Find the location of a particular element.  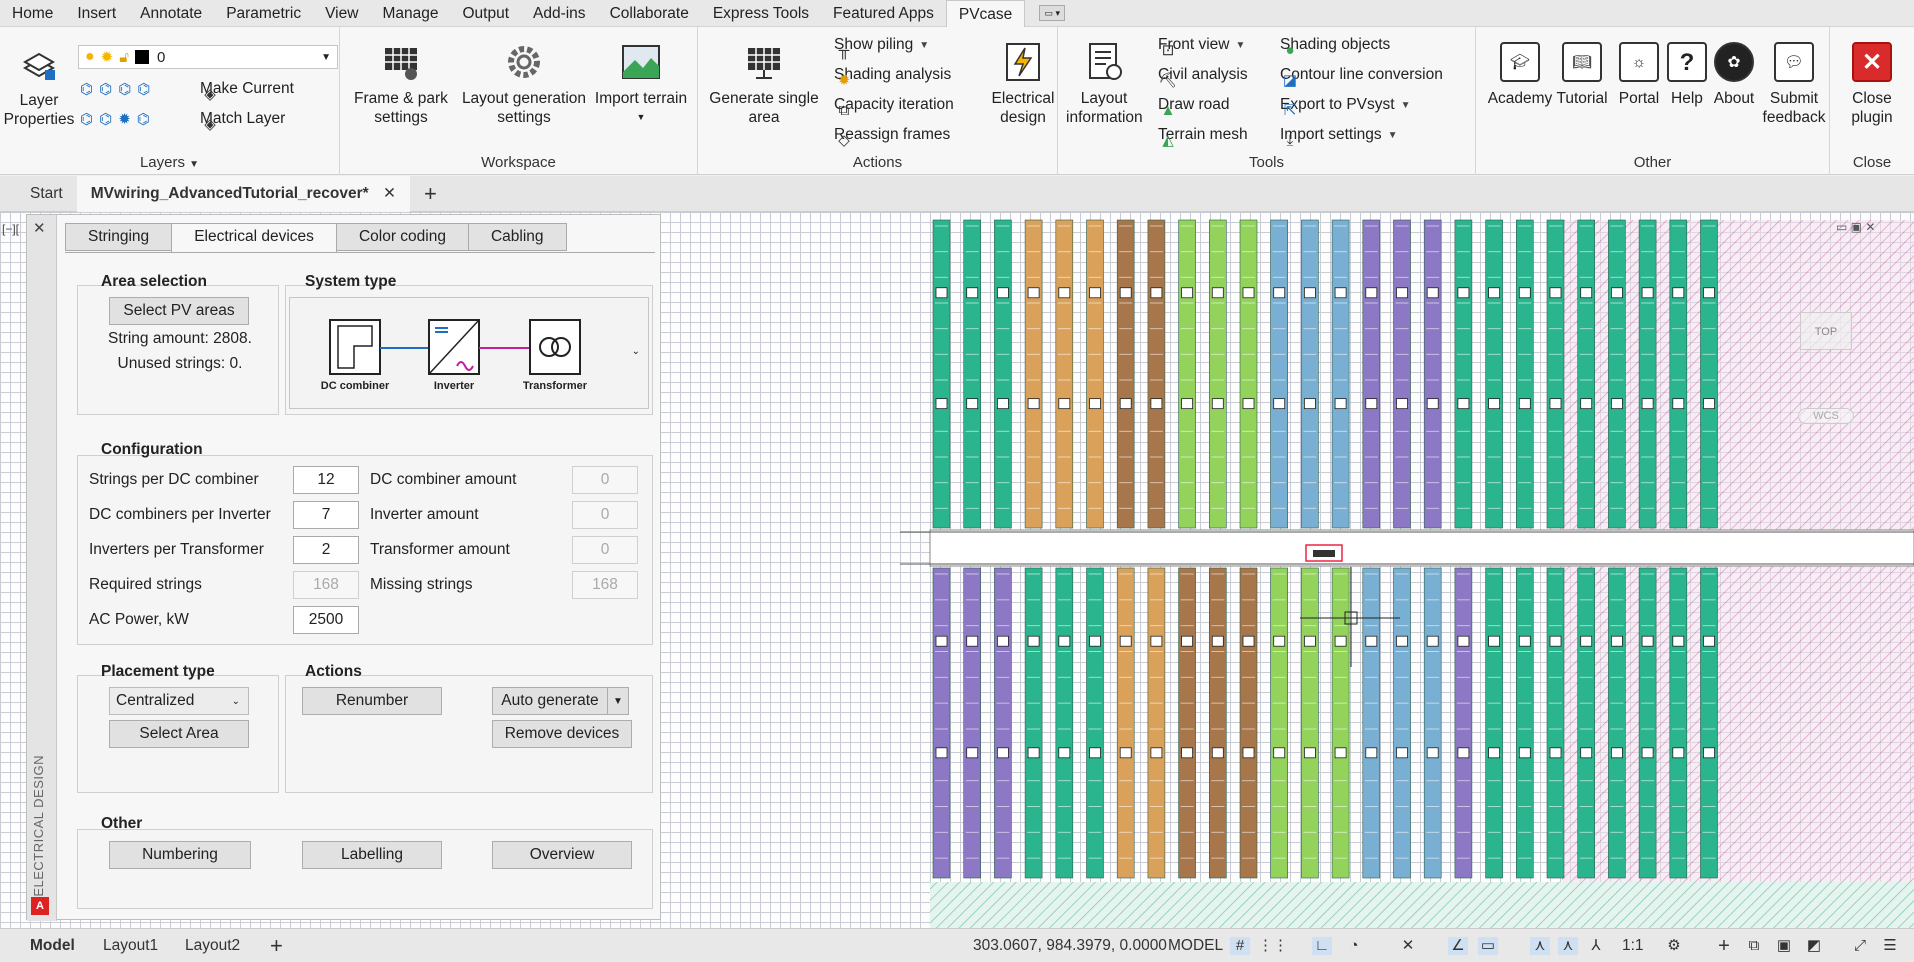

make-current-button: ◈ Make Current is located at coordinates (247, 90).